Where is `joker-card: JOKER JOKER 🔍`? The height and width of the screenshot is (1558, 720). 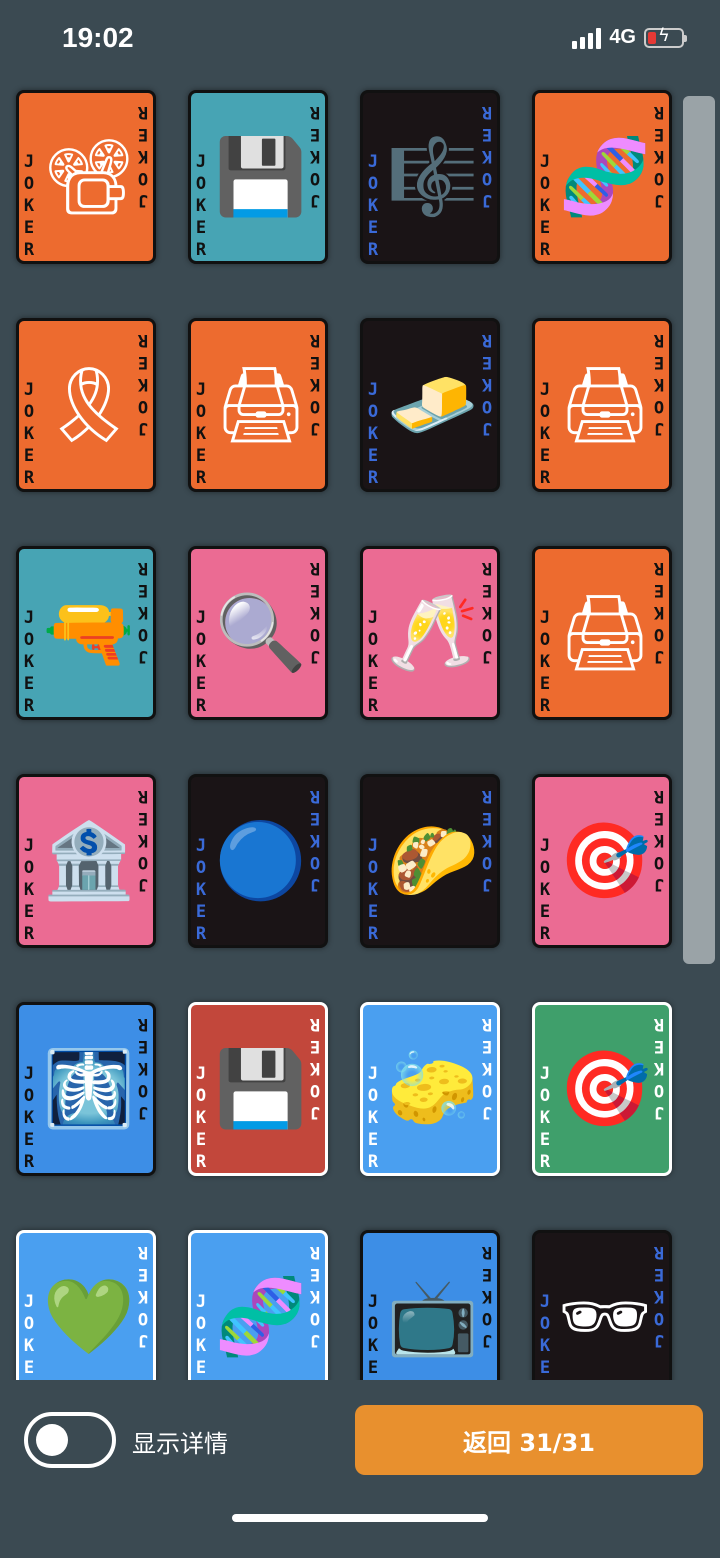 joker-card: JOKER JOKER 🔍 is located at coordinates (258, 633).